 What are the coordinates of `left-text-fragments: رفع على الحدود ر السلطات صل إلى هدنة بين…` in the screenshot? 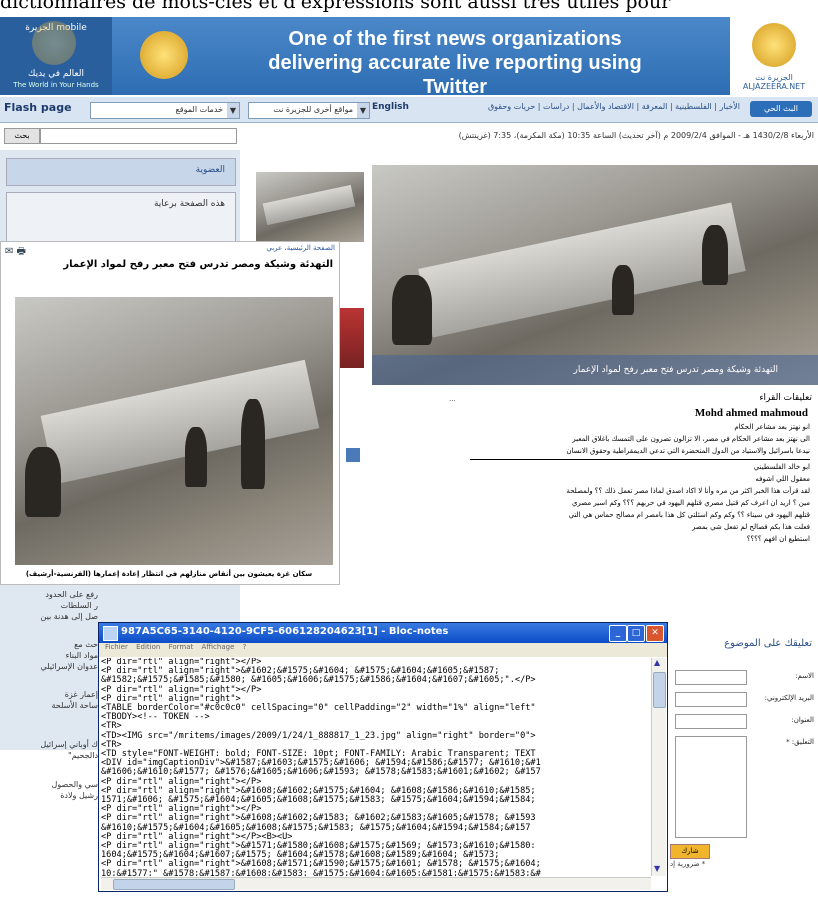 It's located at (49, 715).